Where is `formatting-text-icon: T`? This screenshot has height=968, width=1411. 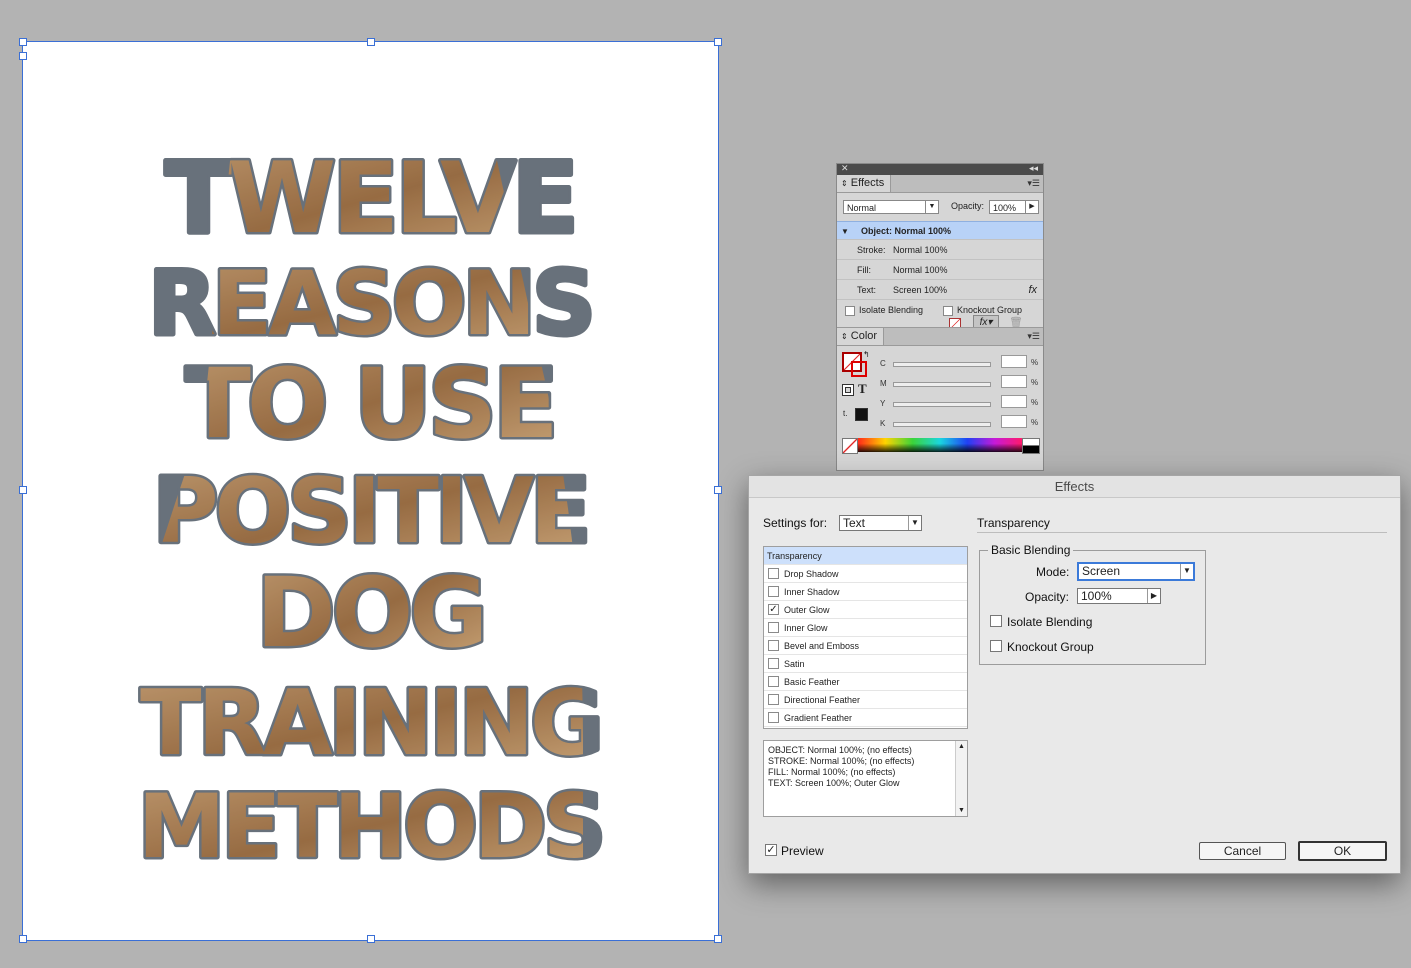 formatting-text-icon: T is located at coordinates (862, 389).